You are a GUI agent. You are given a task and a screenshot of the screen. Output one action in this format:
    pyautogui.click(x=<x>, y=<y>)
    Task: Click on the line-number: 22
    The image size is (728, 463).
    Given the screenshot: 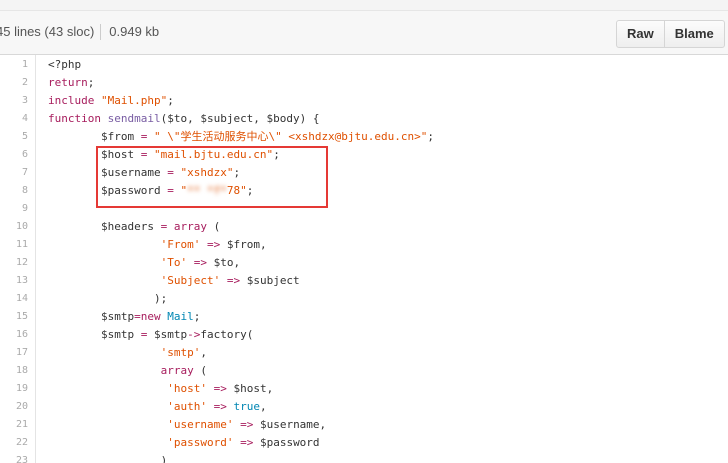 What is the action you would take?
    pyautogui.click(x=14, y=443)
    